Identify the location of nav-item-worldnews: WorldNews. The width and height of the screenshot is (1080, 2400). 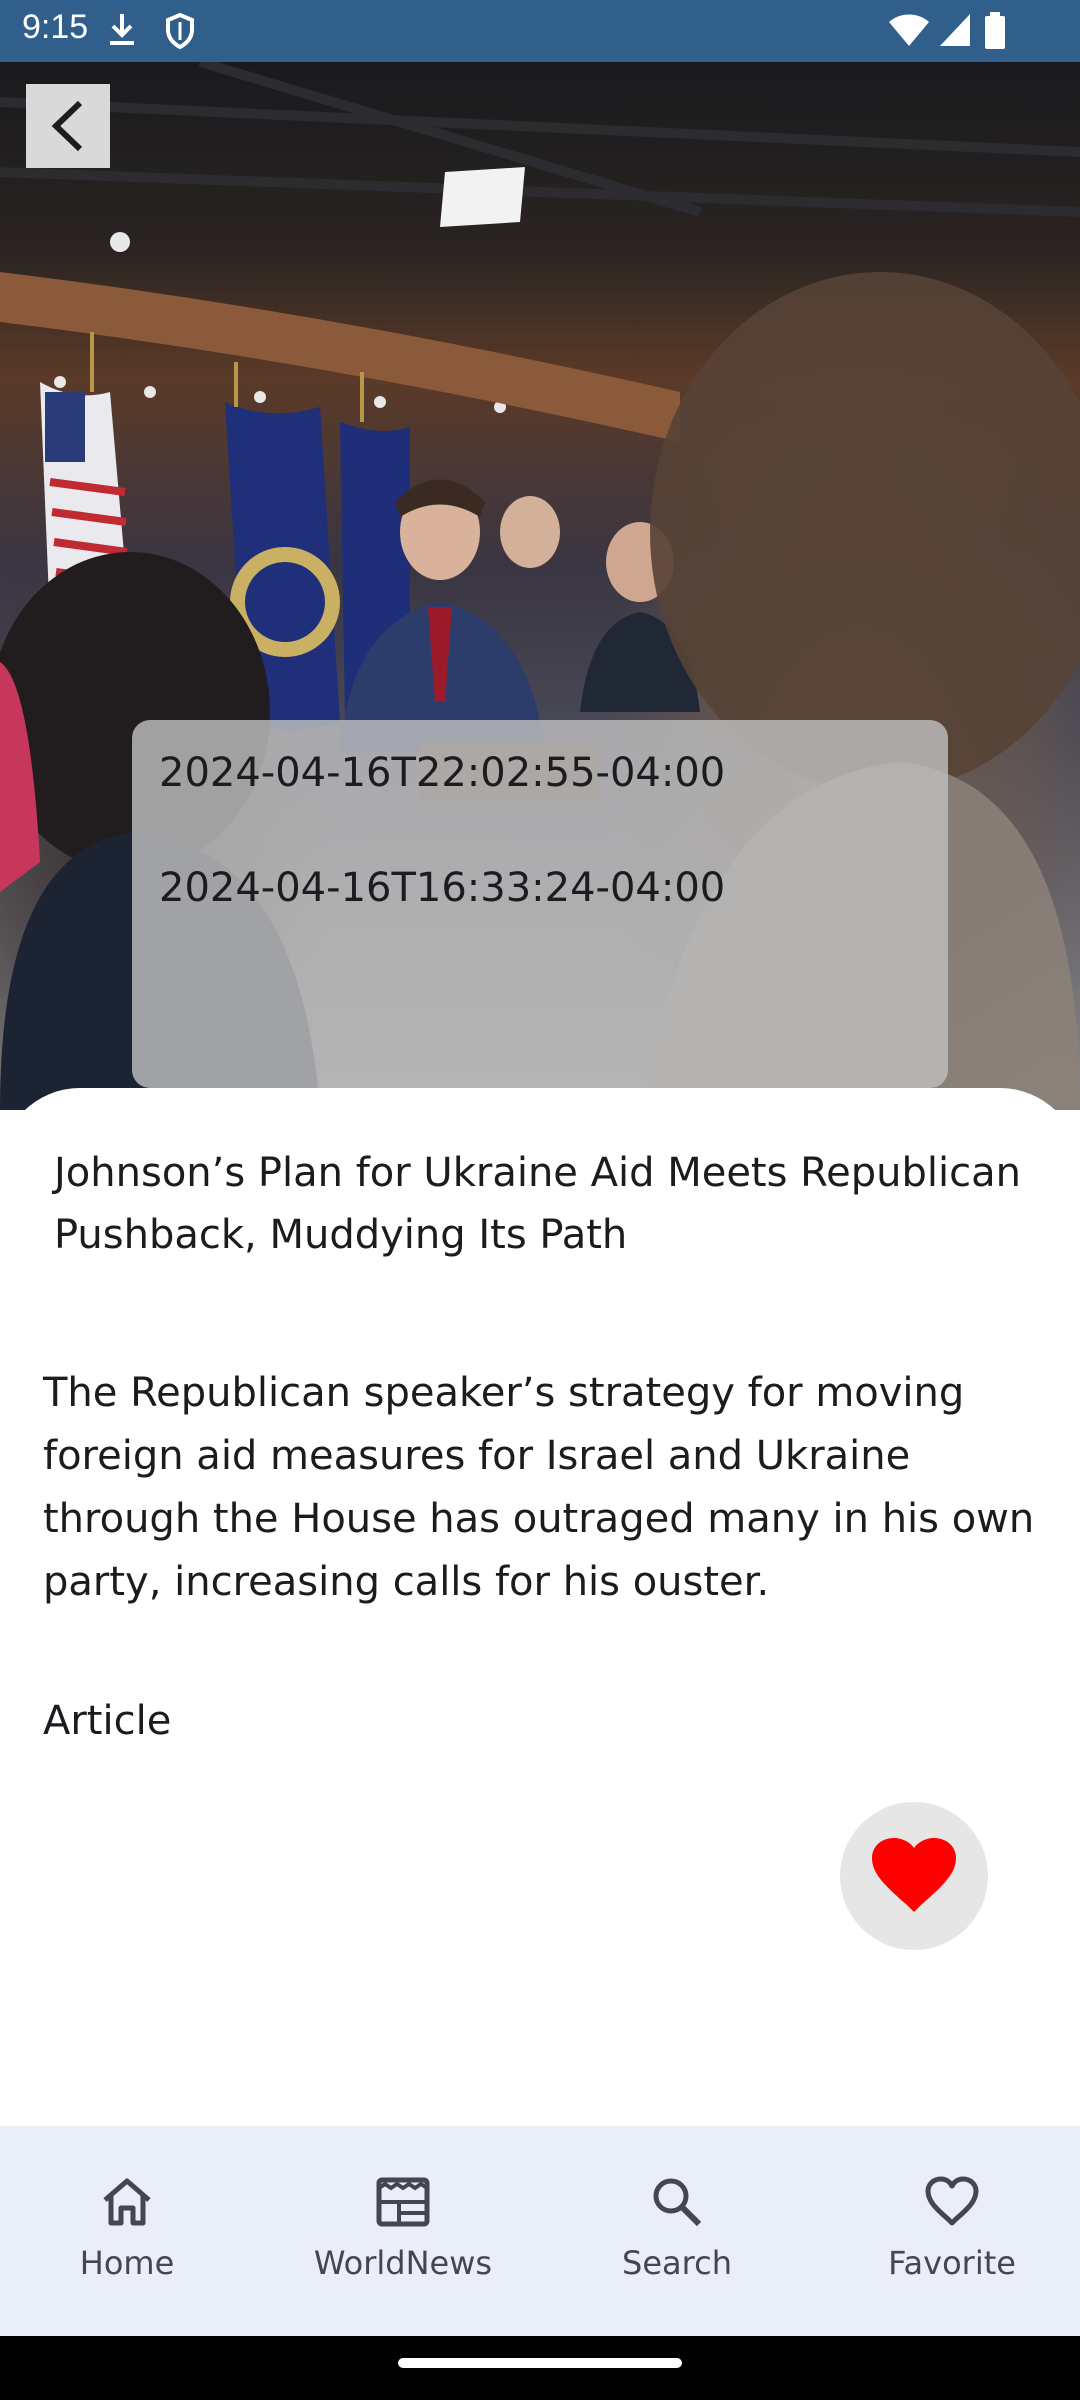
(403, 2231).